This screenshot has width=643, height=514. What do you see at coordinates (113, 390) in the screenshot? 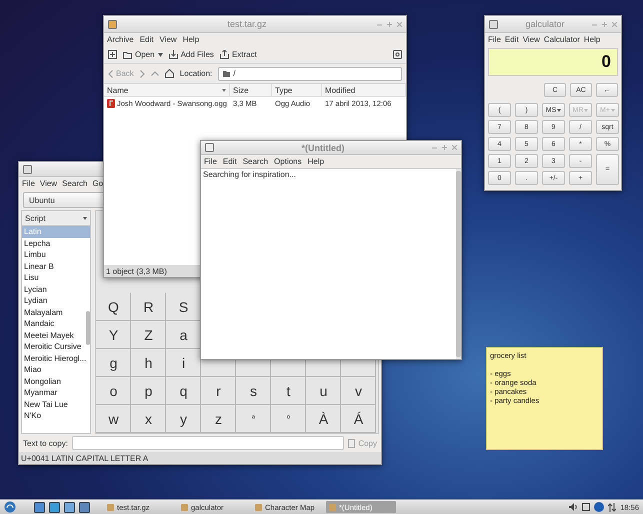
I see `character-cell: o` at bounding box center [113, 390].